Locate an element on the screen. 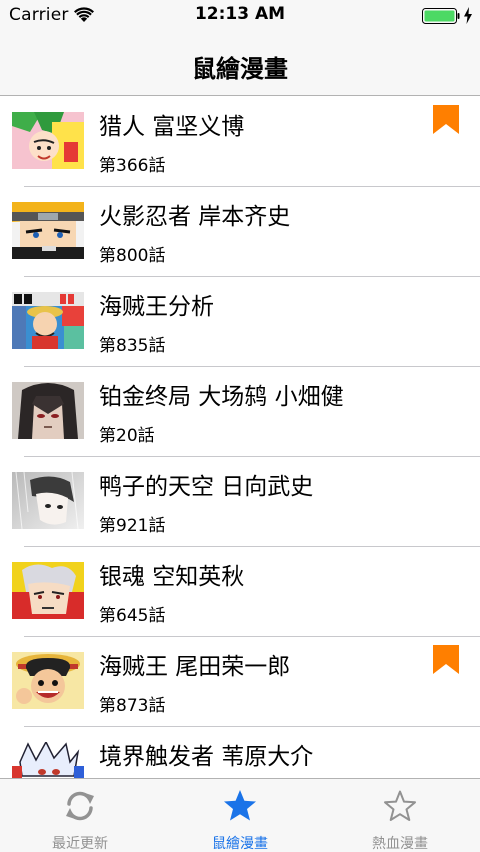  tab-hot-blood-comics: 熱血漫畫 is located at coordinates (400, 815).